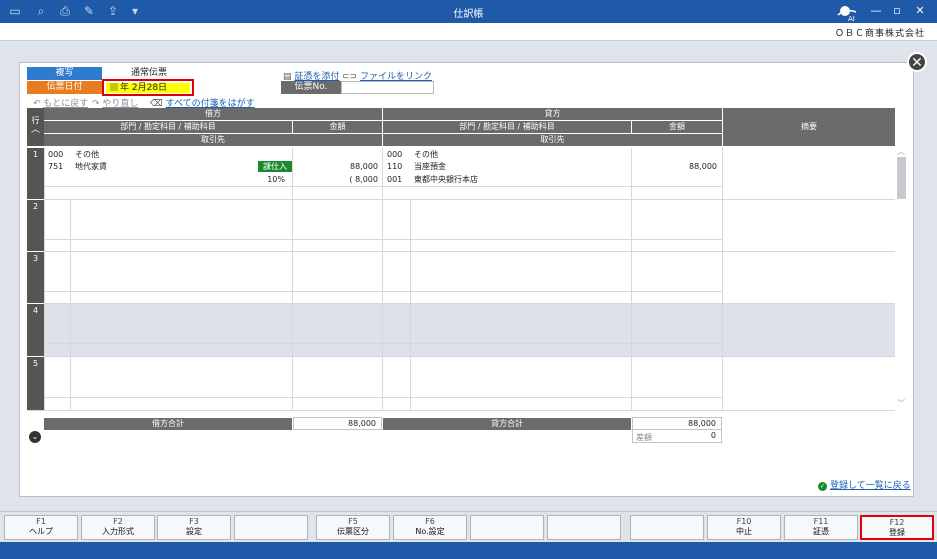 Image resolution: width=937 pixels, height=559 pixels. What do you see at coordinates (91, 166) in the screenshot?
I see `debit-account-name: 地代家賃` at bounding box center [91, 166].